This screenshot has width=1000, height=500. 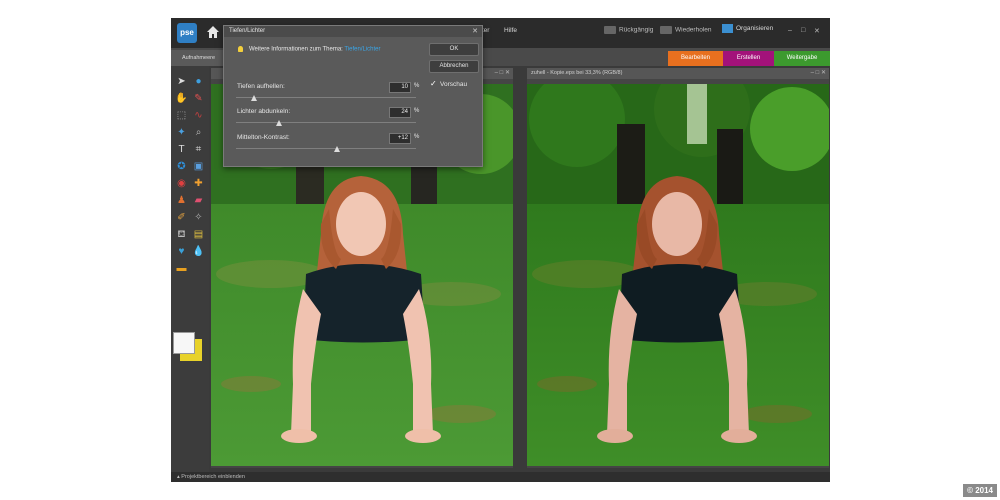 What do you see at coordinates (748, 58) in the screenshot?
I see `tab-create: Erstellen` at bounding box center [748, 58].